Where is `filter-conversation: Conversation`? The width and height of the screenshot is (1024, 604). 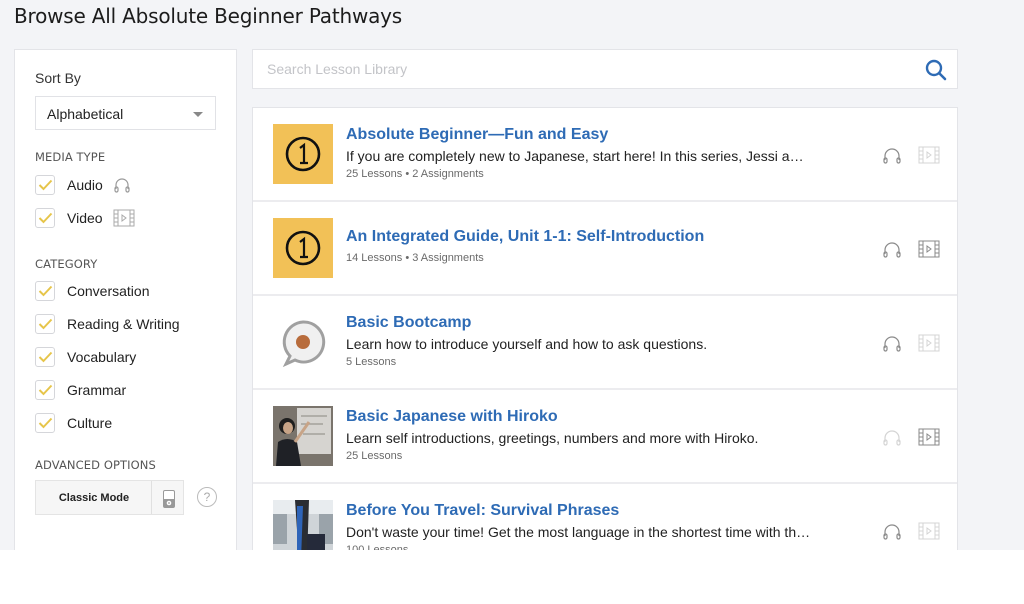 filter-conversation: Conversation is located at coordinates (92, 291).